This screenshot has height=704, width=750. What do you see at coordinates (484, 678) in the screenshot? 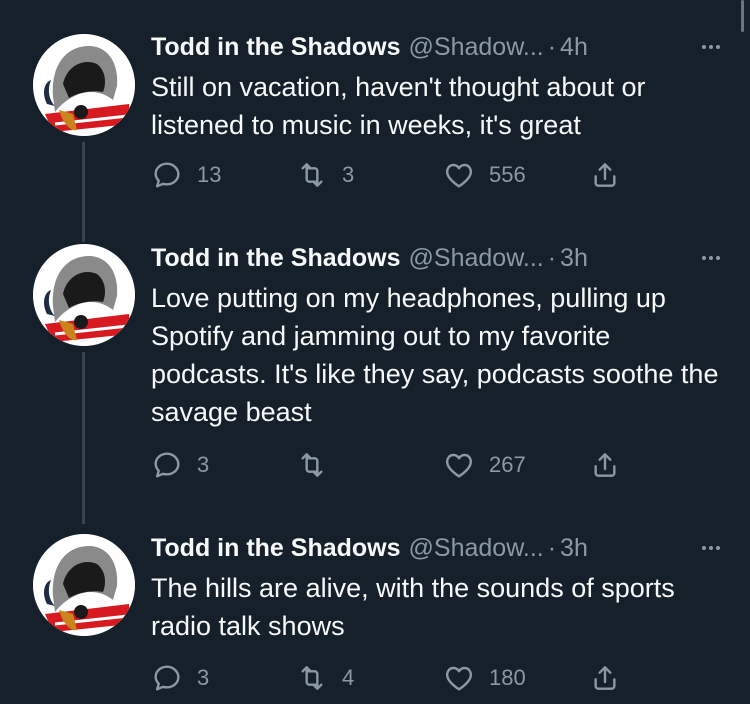
I see `like-button: 180` at bounding box center [484, 678].